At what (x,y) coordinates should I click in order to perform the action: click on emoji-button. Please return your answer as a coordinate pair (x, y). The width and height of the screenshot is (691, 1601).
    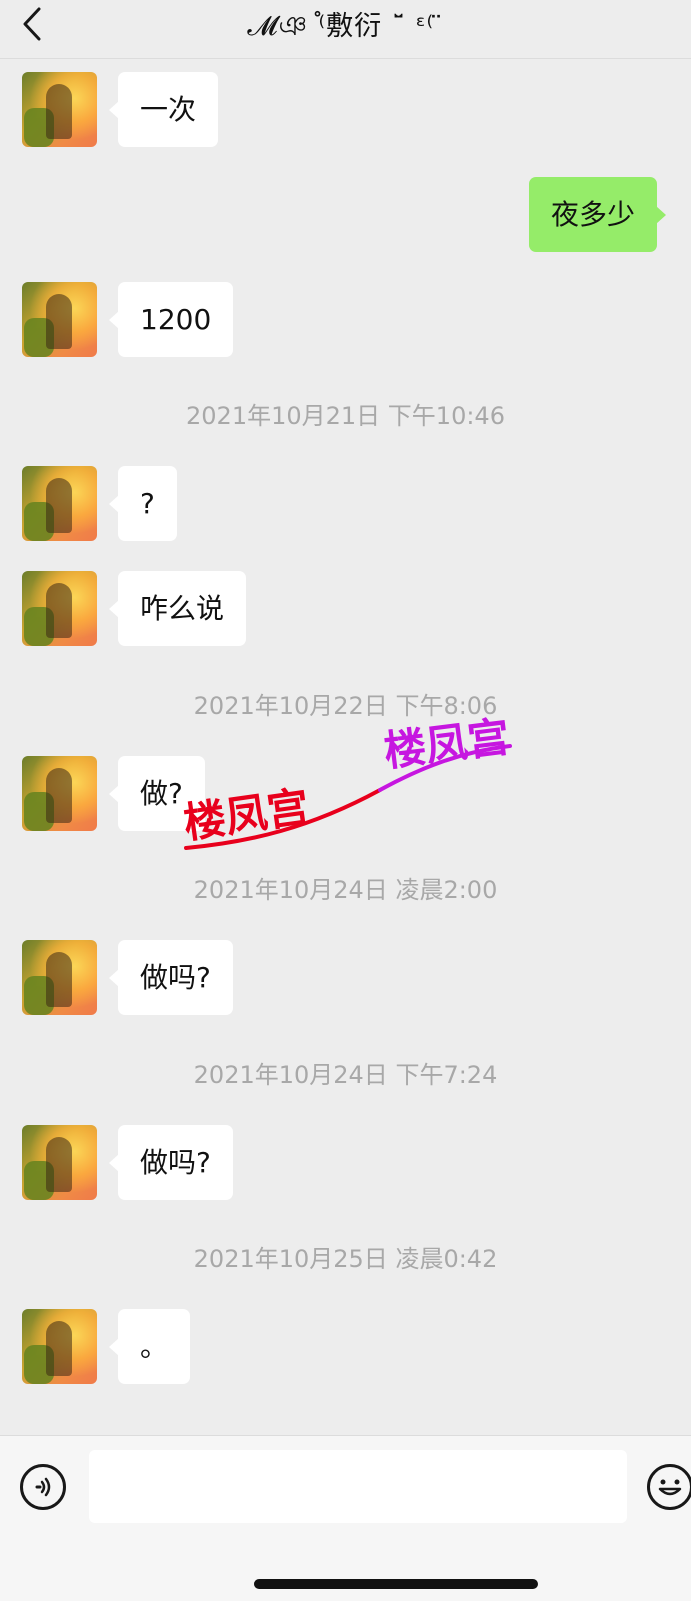
    Looking at the image, I should click on (669, 1487).